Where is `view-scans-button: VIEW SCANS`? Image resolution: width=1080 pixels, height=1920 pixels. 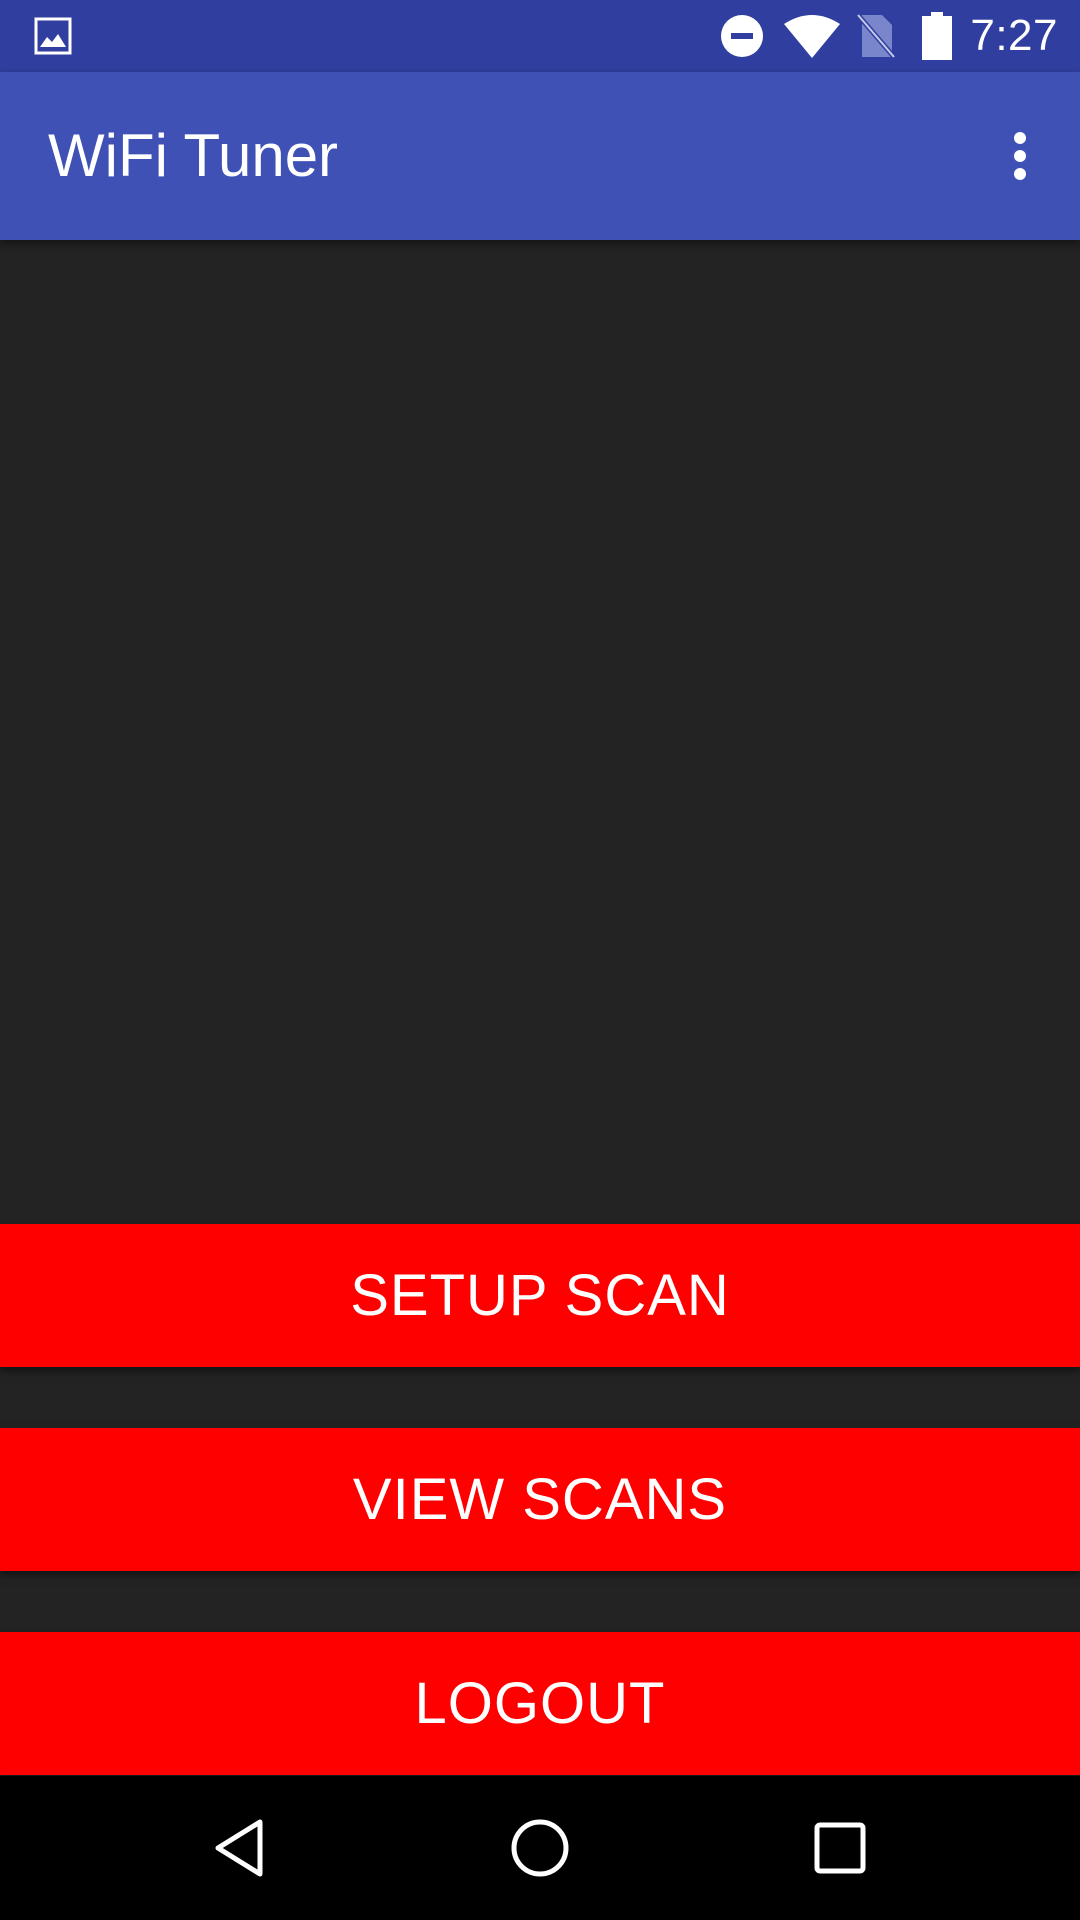 view-scans-button: VIEW SCANS is located at coordinates (540, 1499).